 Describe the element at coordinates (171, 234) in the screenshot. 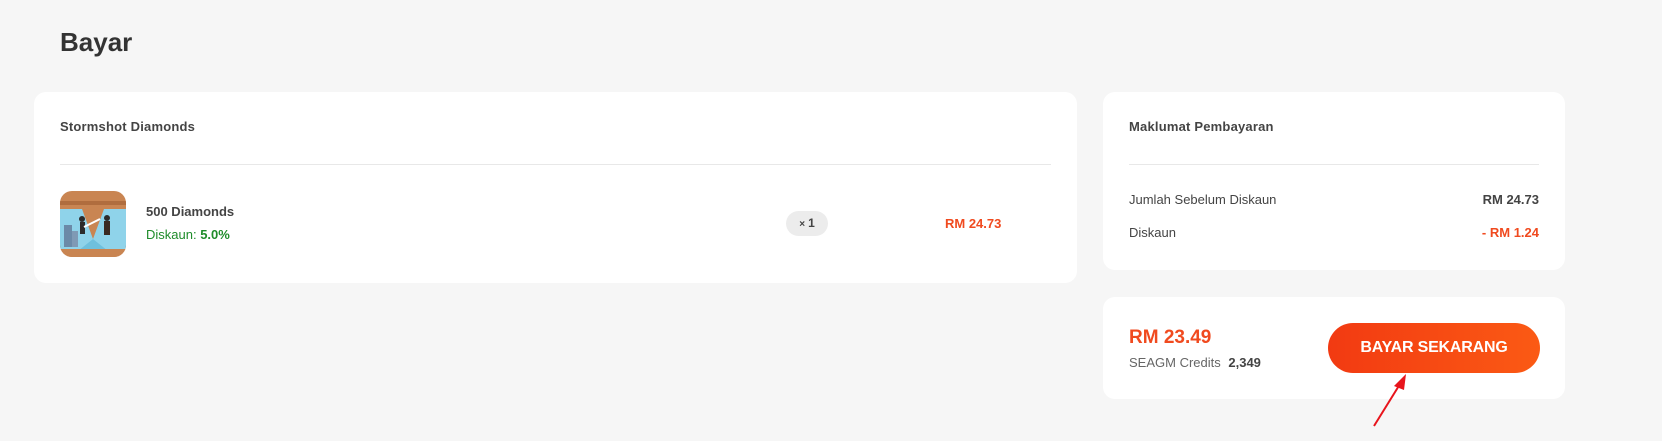

I see `product-discount-label: Diskaun:` at that location.